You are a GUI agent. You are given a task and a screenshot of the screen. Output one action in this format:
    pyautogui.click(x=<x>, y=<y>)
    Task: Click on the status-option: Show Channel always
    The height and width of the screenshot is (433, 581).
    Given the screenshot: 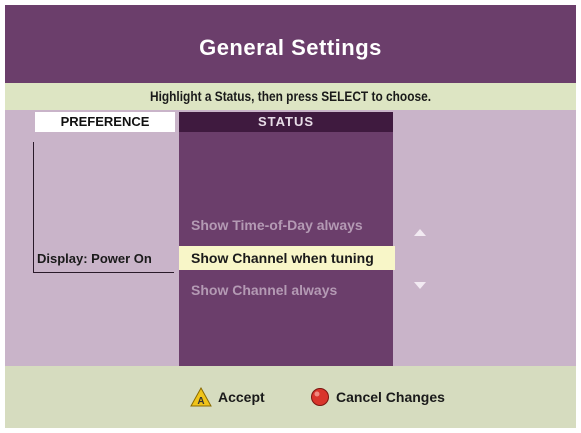 What is the action you would take?
    pyautogui.click(x=286, y=290)
    